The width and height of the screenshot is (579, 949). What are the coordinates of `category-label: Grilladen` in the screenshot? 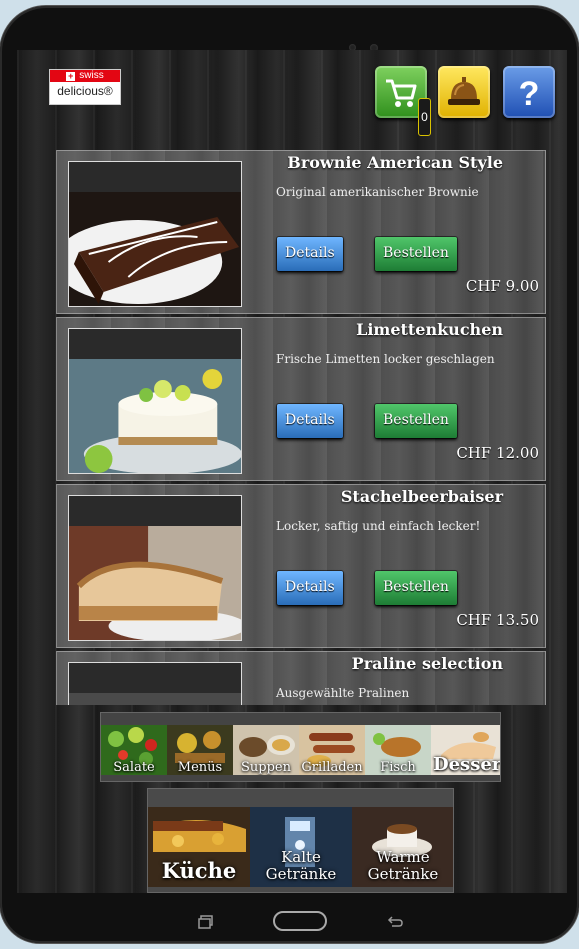 It's located at (332, 767).